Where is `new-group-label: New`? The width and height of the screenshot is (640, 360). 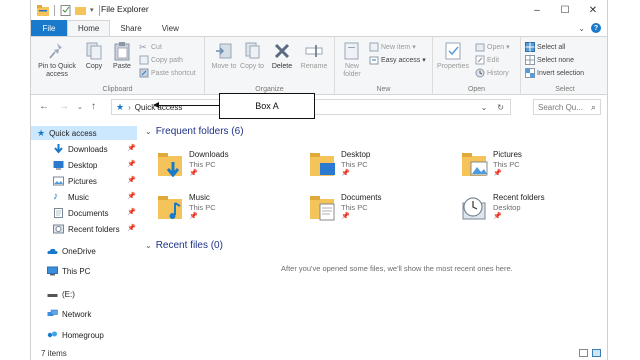 new-group-label: New is located at coordinates (383, 89).